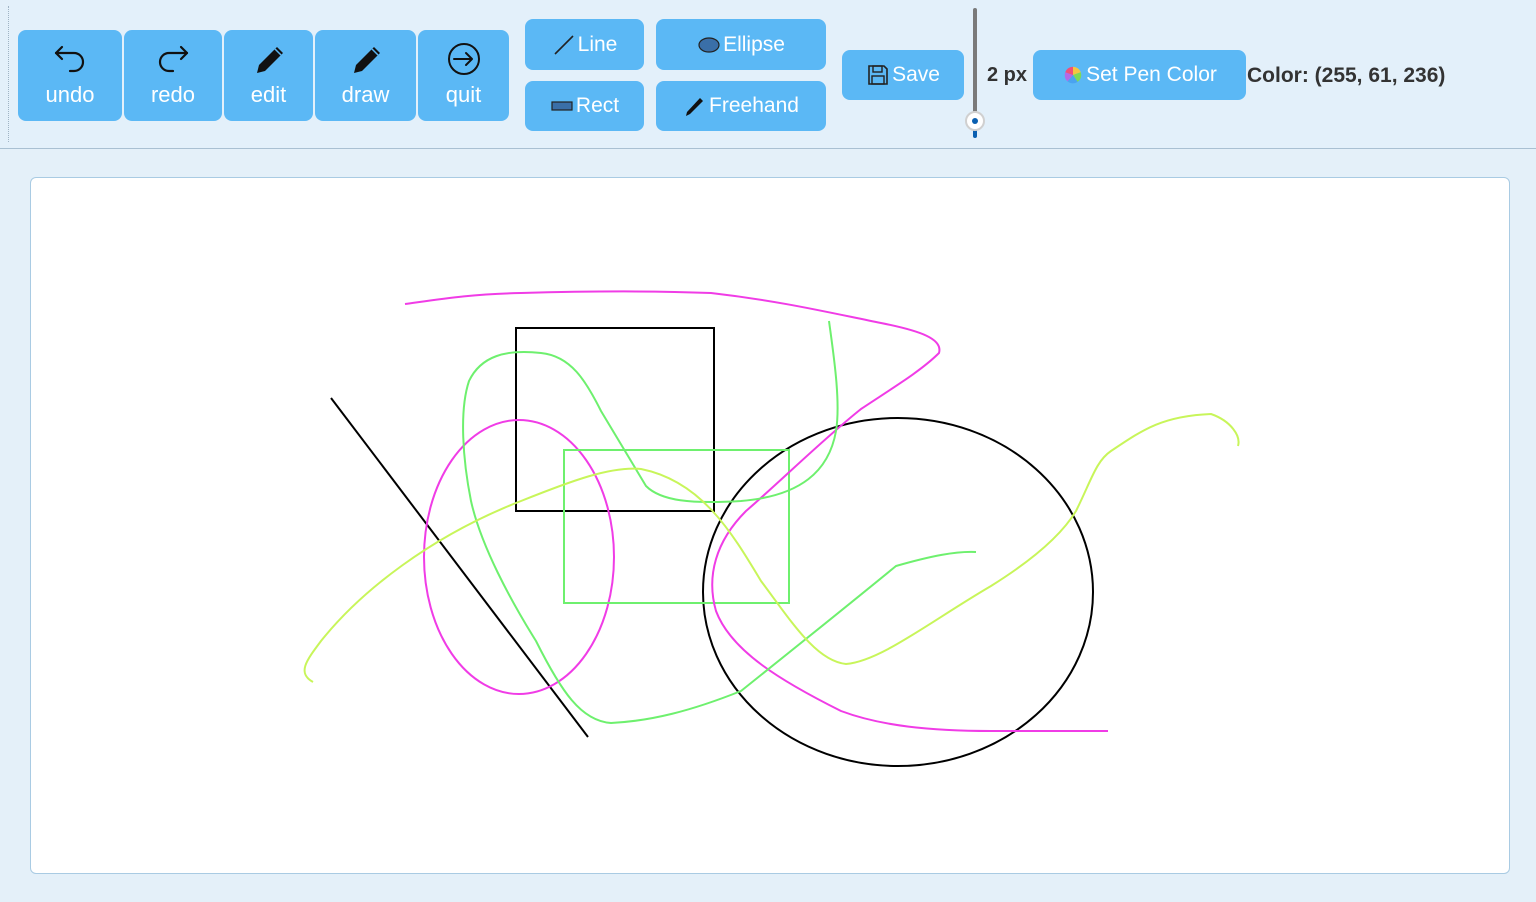  I want to click on redo-label: redo, so click(173, 94).